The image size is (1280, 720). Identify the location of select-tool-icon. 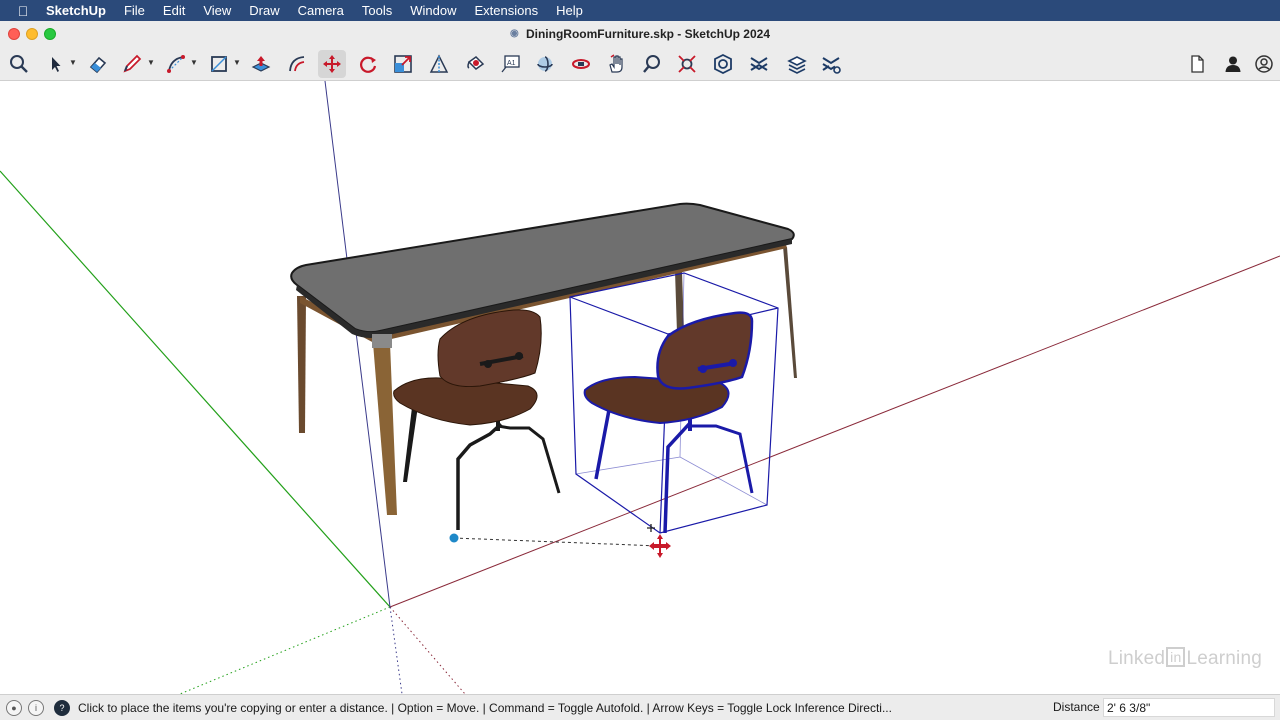
(55, 64).